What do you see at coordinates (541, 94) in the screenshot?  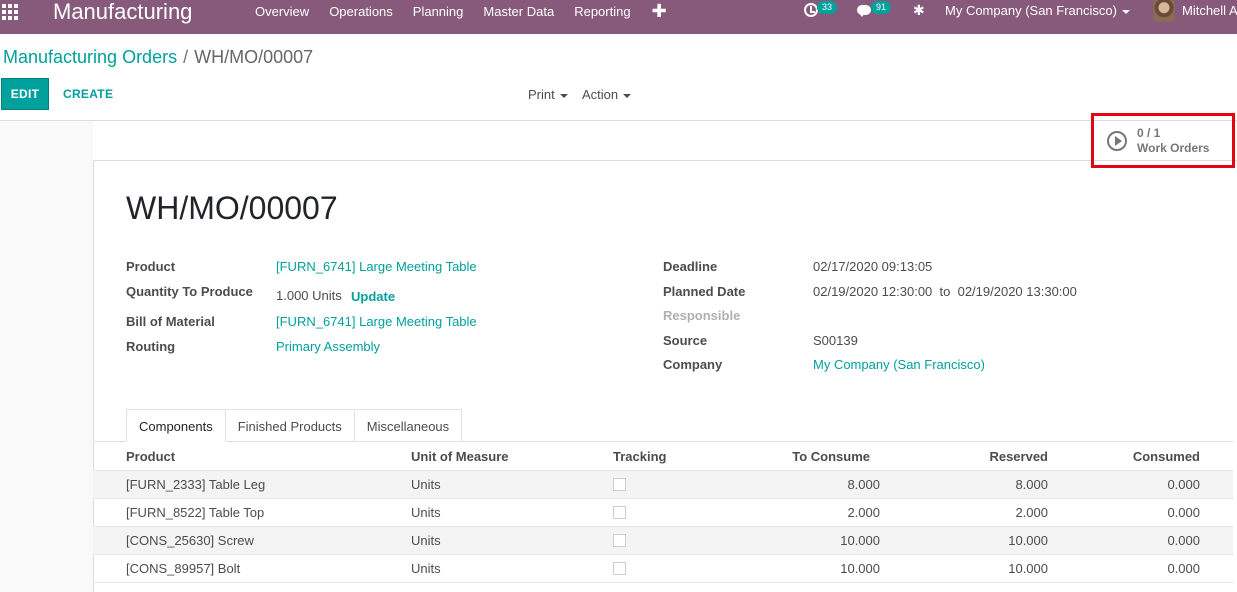 I see `print-dropdown-label: Print` at bounding box center [541, 94].